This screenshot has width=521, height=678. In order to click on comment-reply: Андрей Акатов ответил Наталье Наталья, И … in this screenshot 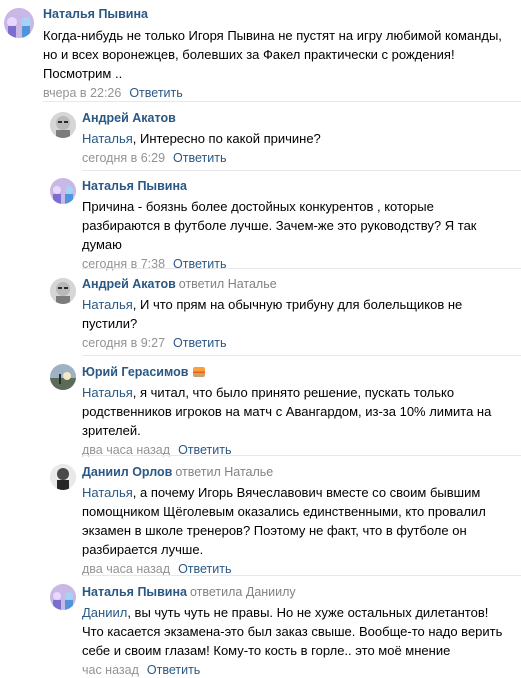, I will do `click(260, 312)`.